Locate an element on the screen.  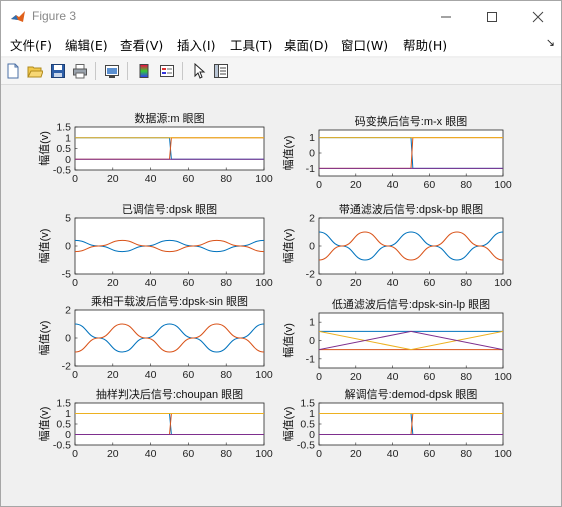
save-button is located at coordinates (58, 71).